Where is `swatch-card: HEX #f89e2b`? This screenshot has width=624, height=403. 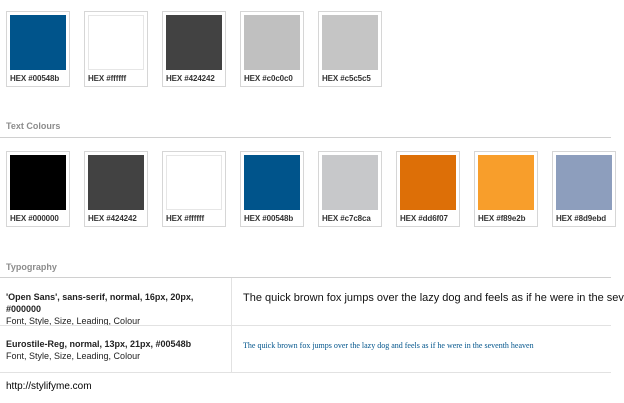
swatch-card: HEX #f89e2b is located at coordinates (506, 189).